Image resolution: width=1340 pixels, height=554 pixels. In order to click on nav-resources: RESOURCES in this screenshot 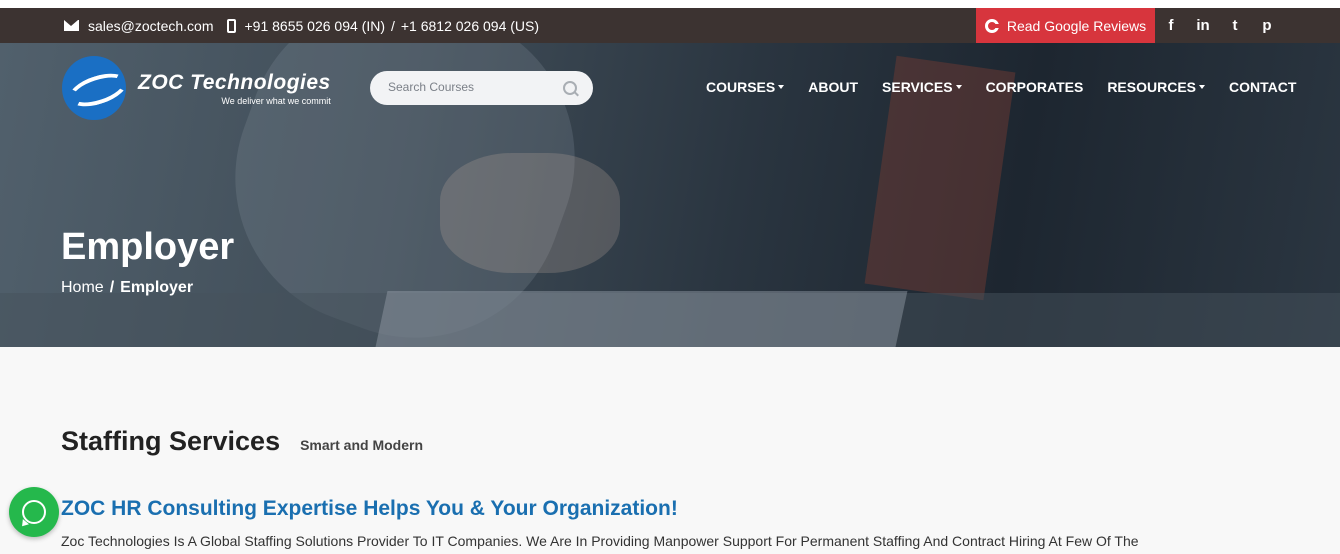, I will do `click(1156, 87)`.